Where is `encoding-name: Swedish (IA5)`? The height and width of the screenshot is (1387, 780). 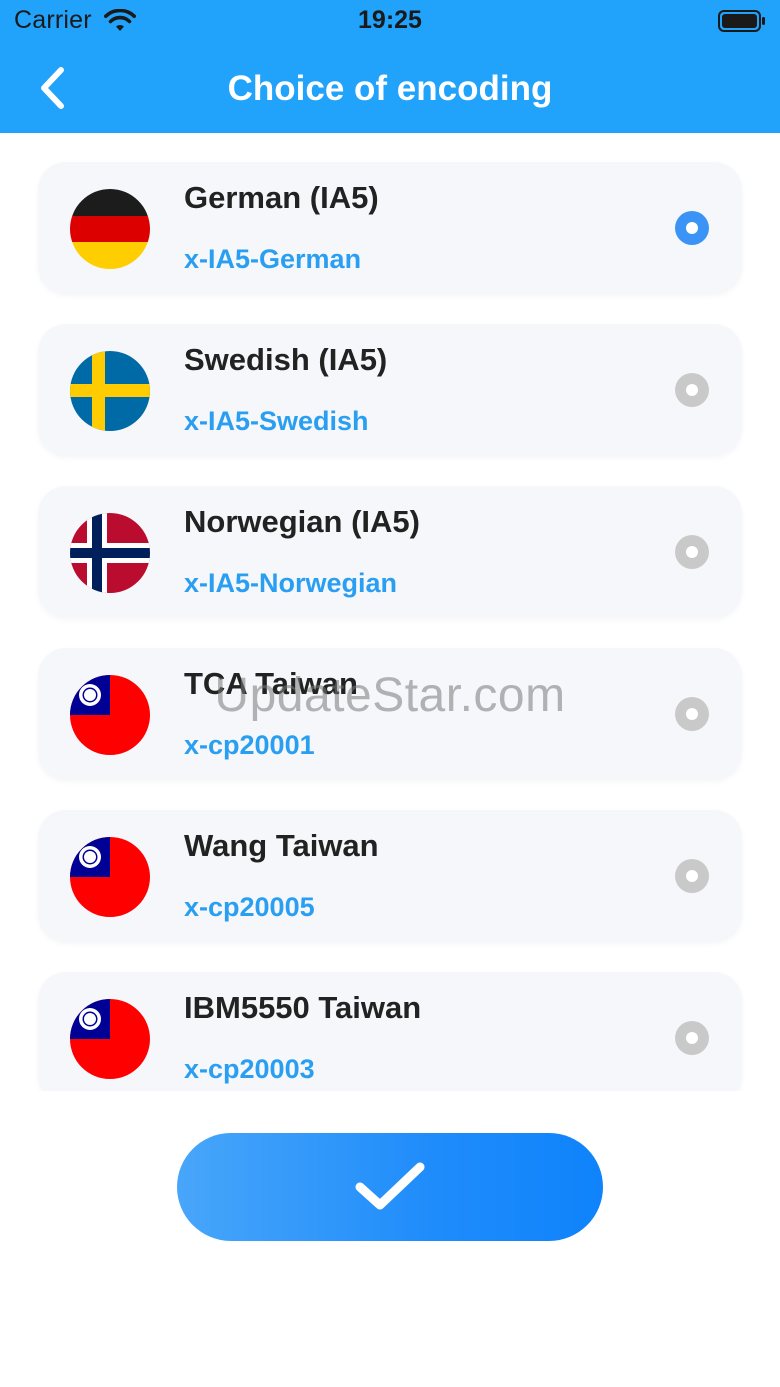
encoding-name: Swedish (IA5) is located at coordinates (286, 359).